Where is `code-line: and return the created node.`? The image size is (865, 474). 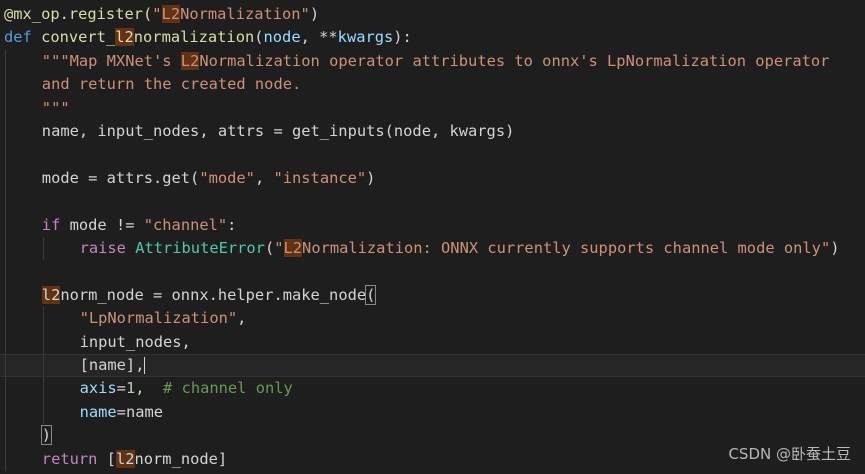
code-line: and return the created node. is located at coordinates (432, 85).